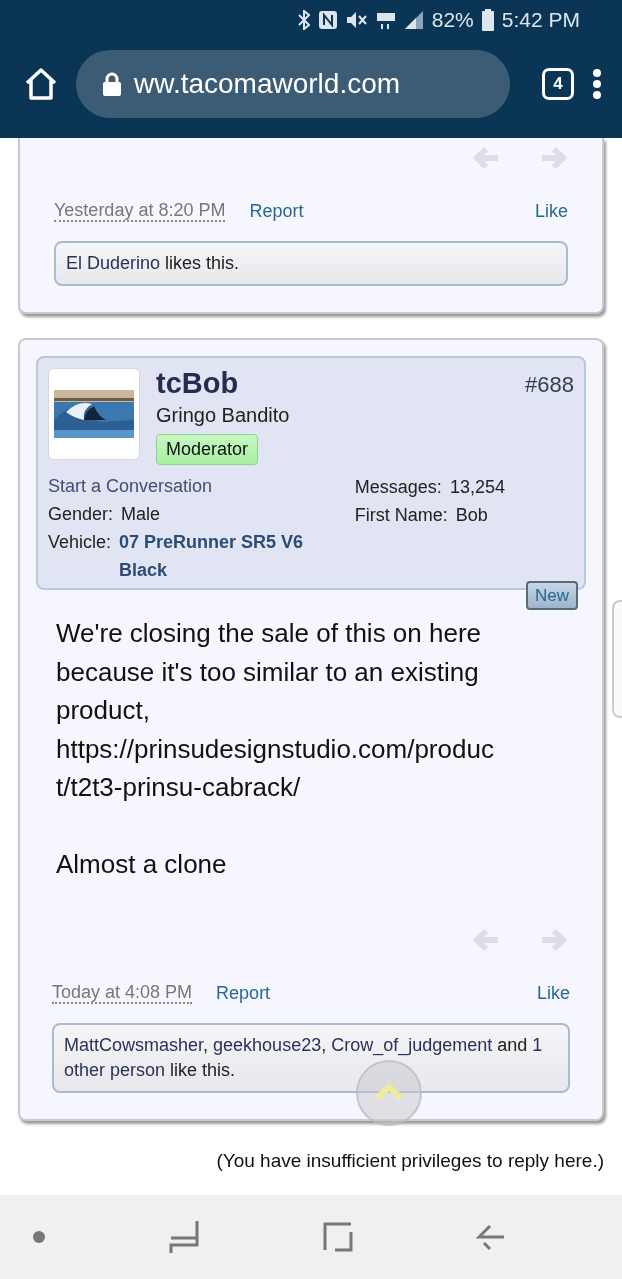 The width and height of the screenshot is (622, 1279). What do you see at coordinates (333, 384) in the screenshot?
I see `username: tcBob` at bounding box center [333, 384].